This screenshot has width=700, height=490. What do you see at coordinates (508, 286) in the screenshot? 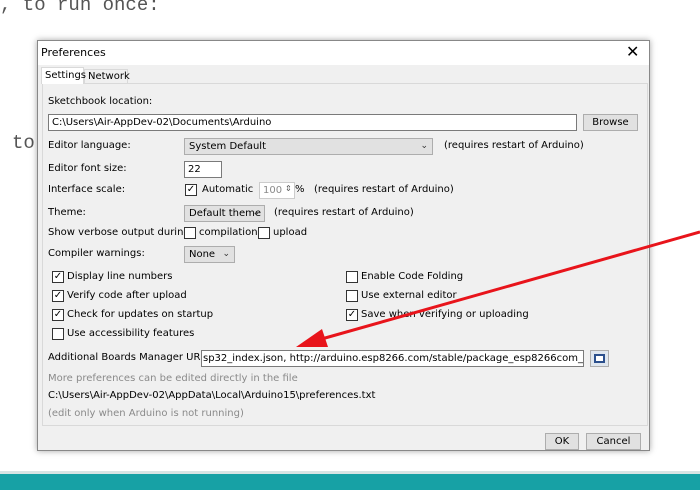
I see `arrow-shaft` at bounding box center [508, 286].